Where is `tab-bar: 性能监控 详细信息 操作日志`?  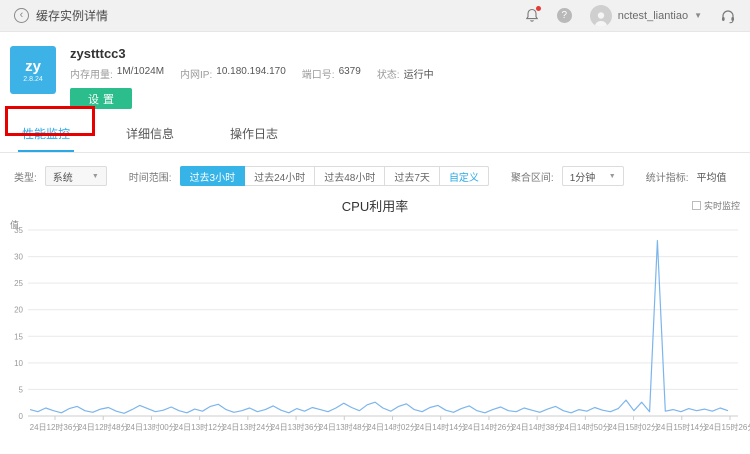
tab-bar: 性能监控 详细信息 操作日志 is located at coordinates (375, 135).